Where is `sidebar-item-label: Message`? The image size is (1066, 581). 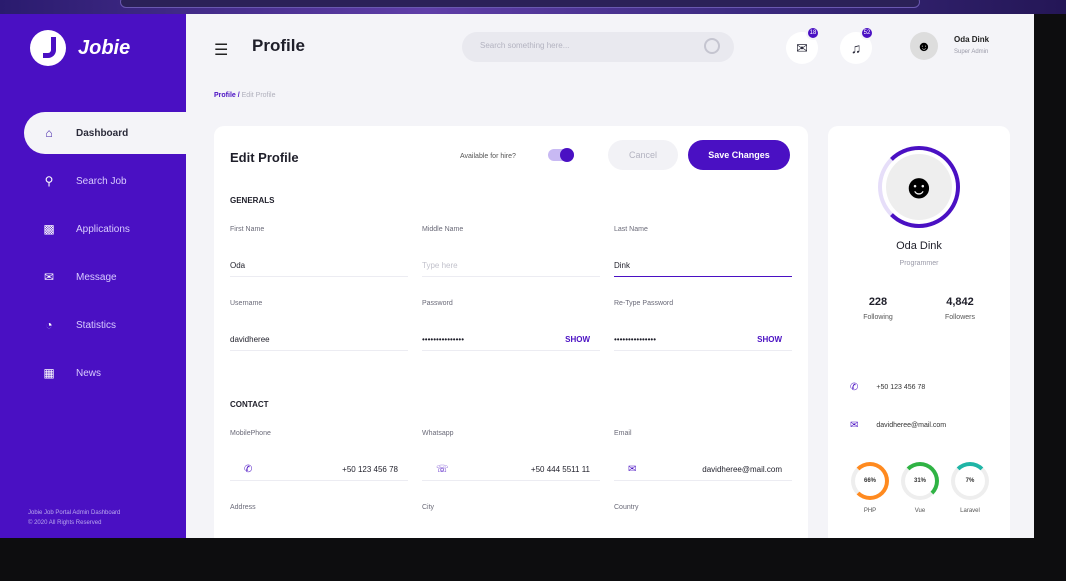 sidebar-item-label: Message is located at coordinates (96, 277).